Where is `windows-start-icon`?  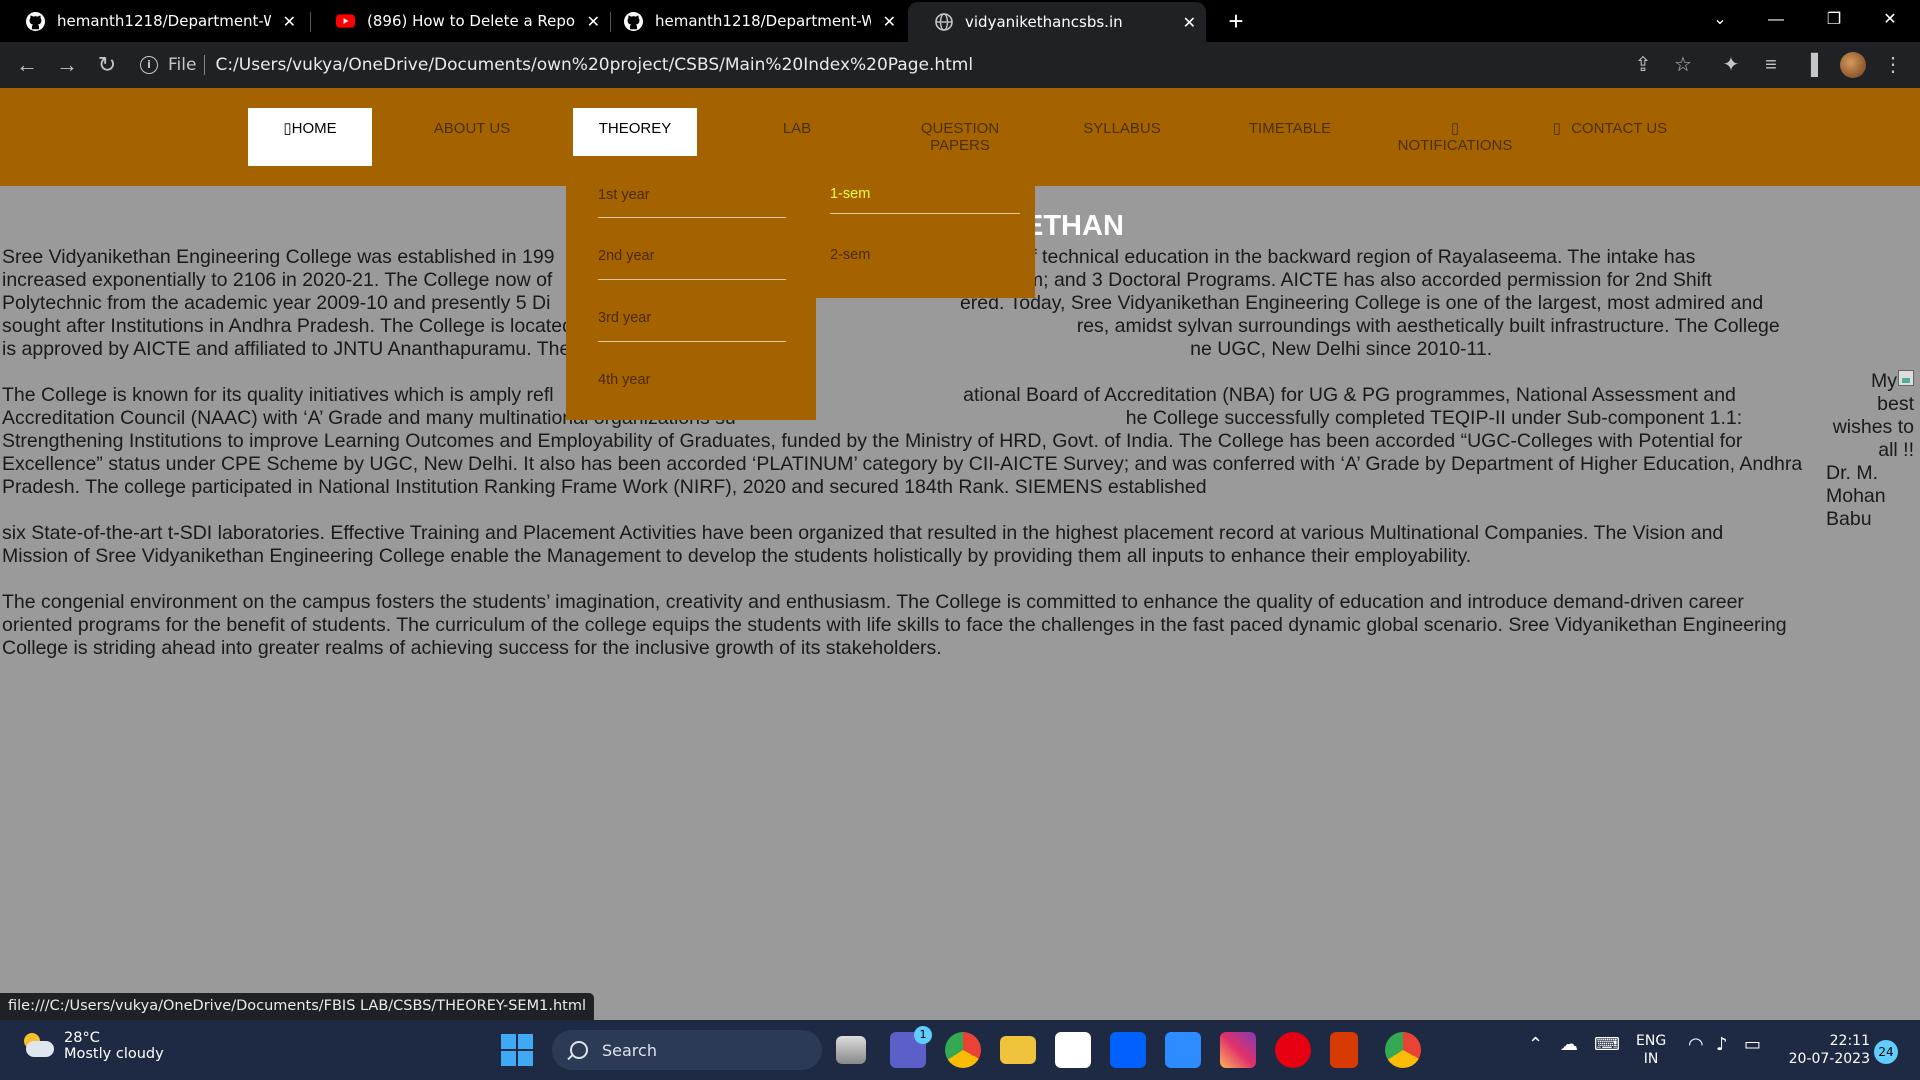 windows-start-icon is located at coordinates (517, 1050).